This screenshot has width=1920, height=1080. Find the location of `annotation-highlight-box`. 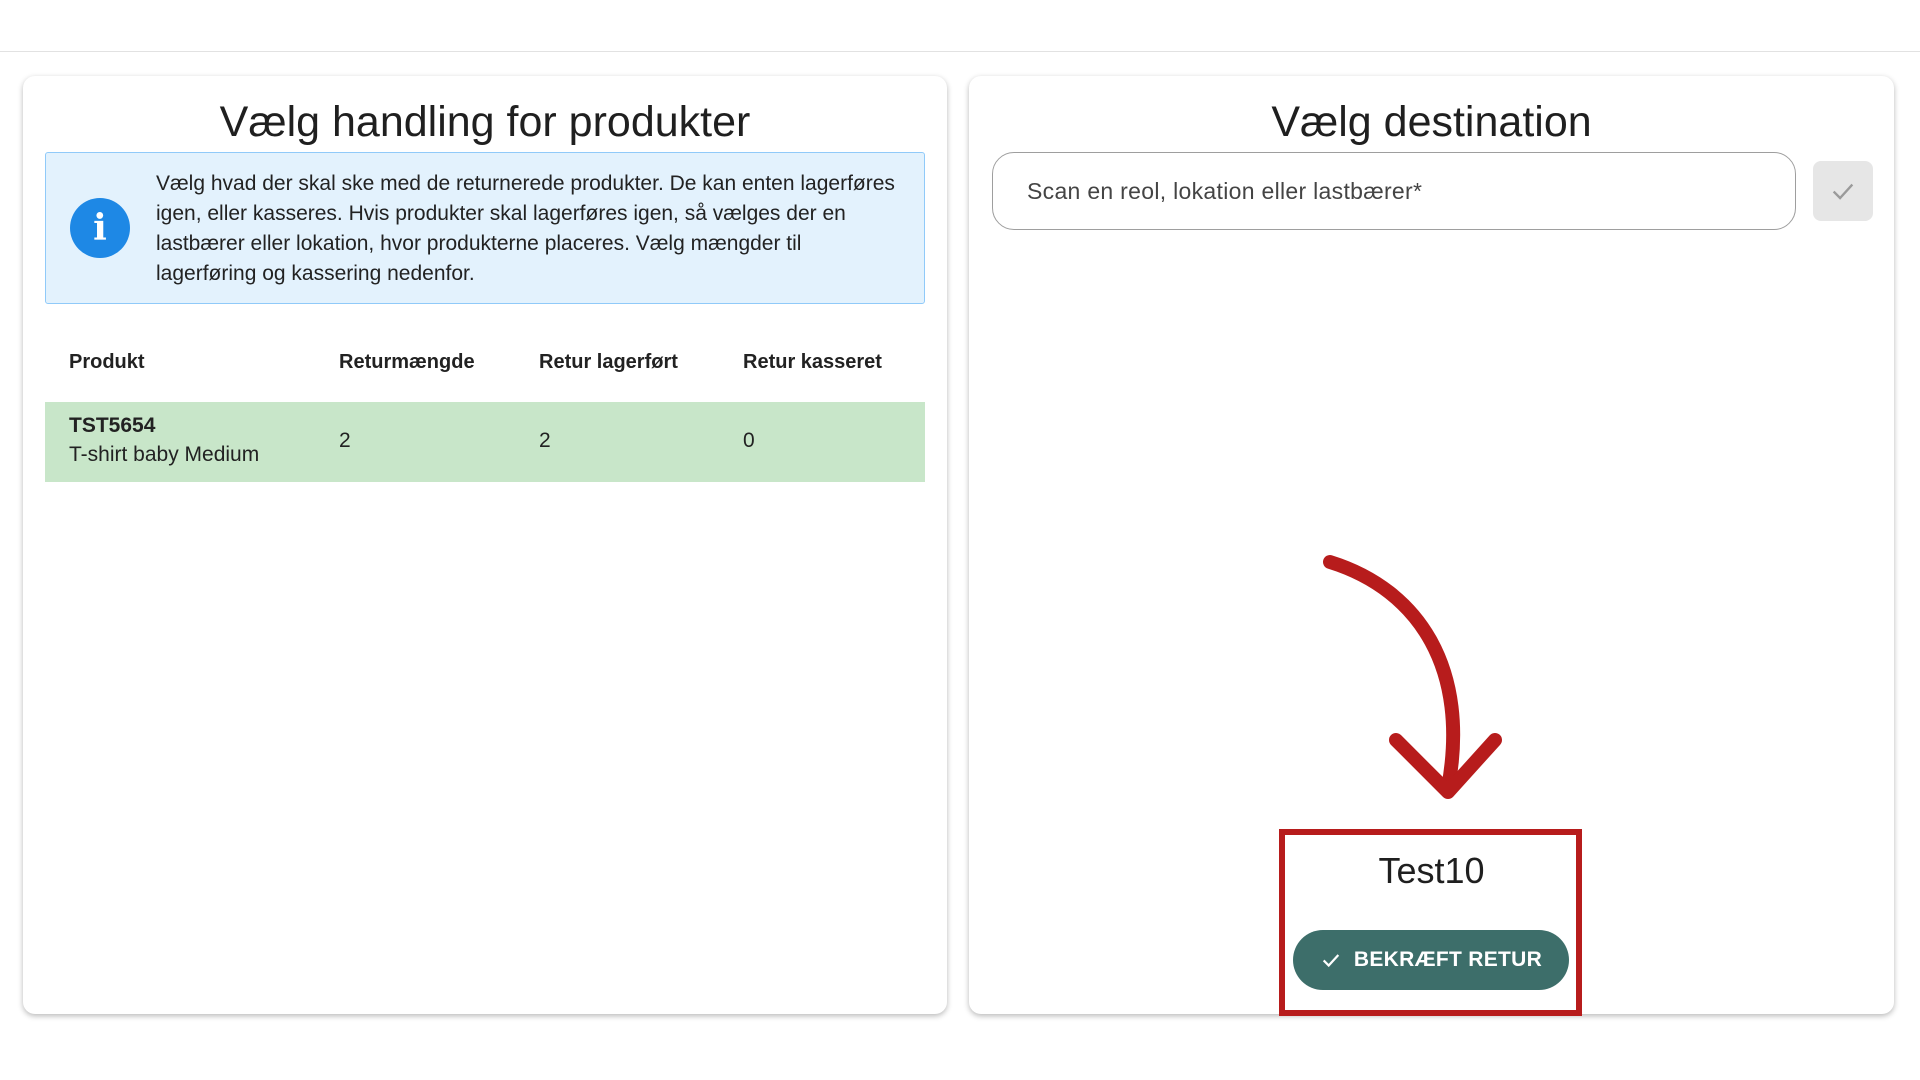

annotation-highlight-box is located at coordinates (1430, 922).